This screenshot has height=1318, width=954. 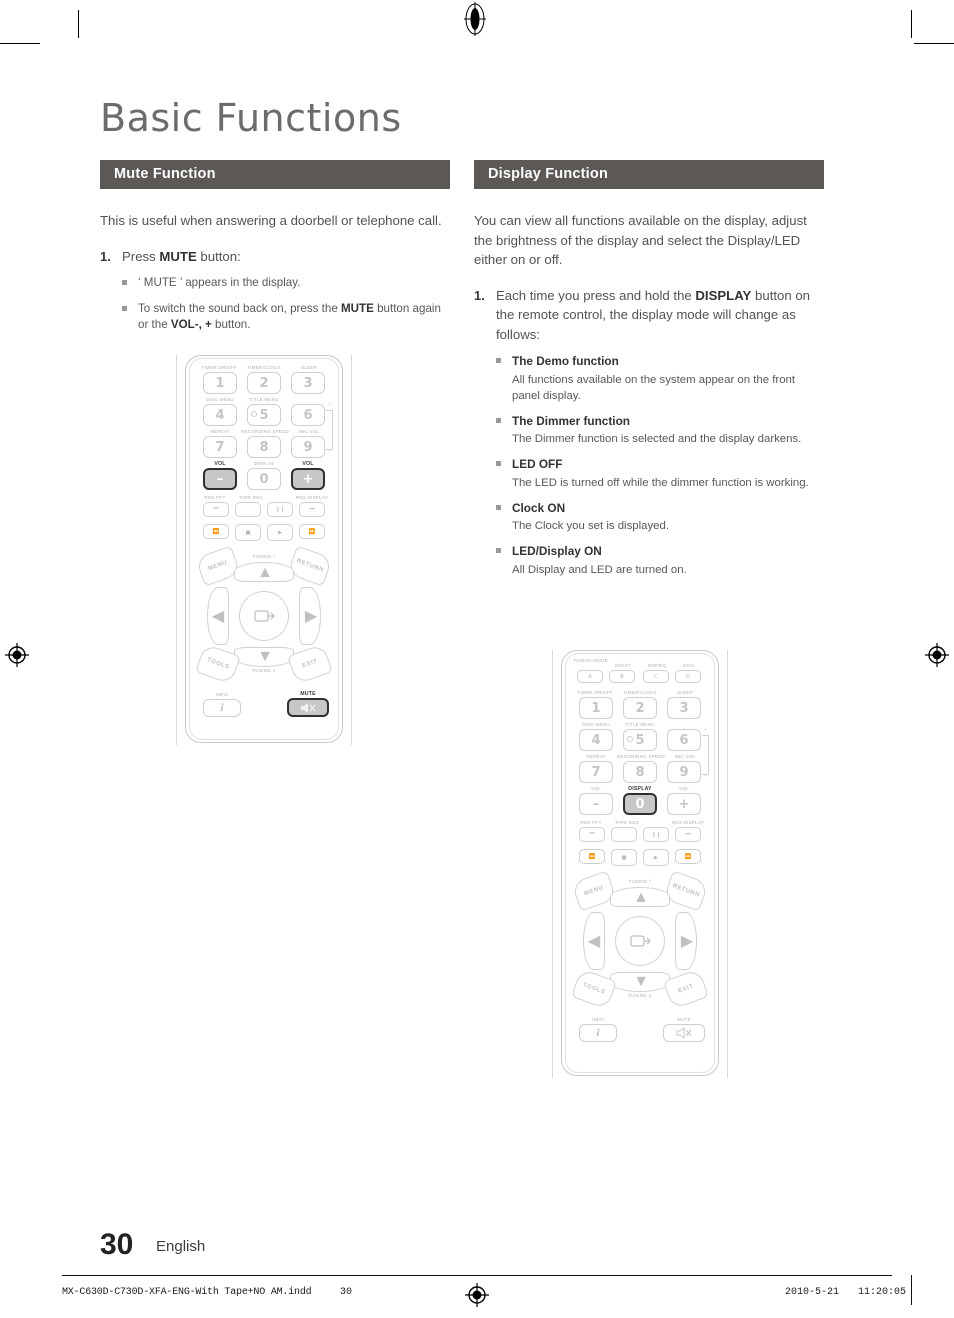 What do you see at coordinates (105, 256) in the screenshot?
I see `step-number: 1.` at bounding box center [105, 256].